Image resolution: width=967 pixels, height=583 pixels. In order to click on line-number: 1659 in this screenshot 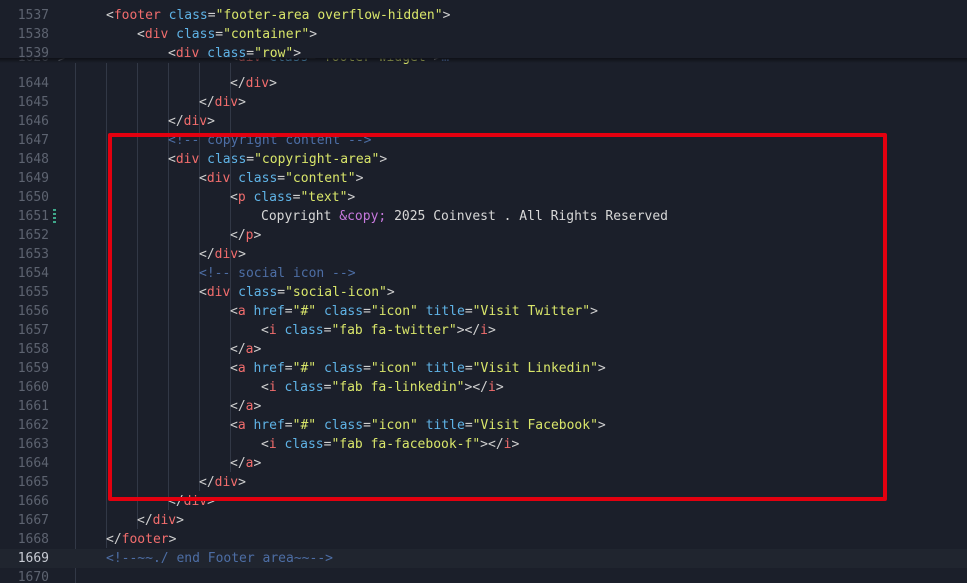, I will do `click(33, 368)`.